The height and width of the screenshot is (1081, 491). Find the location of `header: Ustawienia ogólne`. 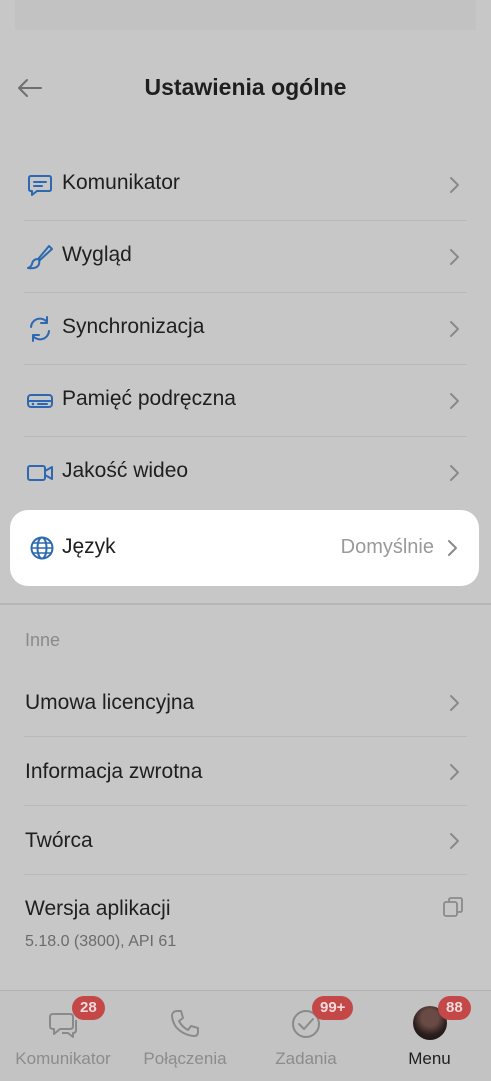

header: Ustawienia ogólne is located at coordinates (245, 88).